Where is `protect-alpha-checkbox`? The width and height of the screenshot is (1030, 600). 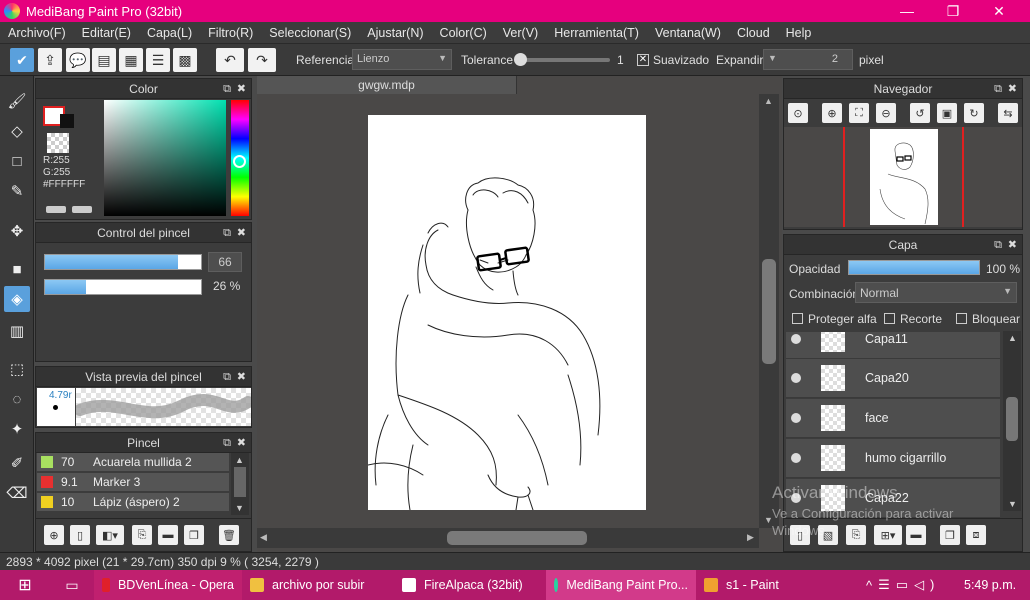 protect-alpha-checkbox is located at coordinates (797, 318).